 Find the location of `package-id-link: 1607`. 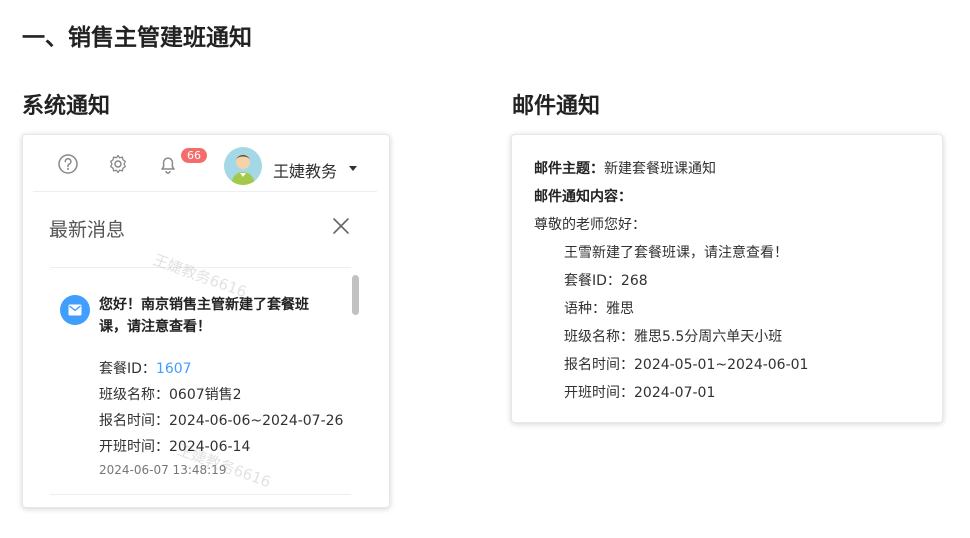

package-id-link: 1607 is located at coordinates (174, 369).